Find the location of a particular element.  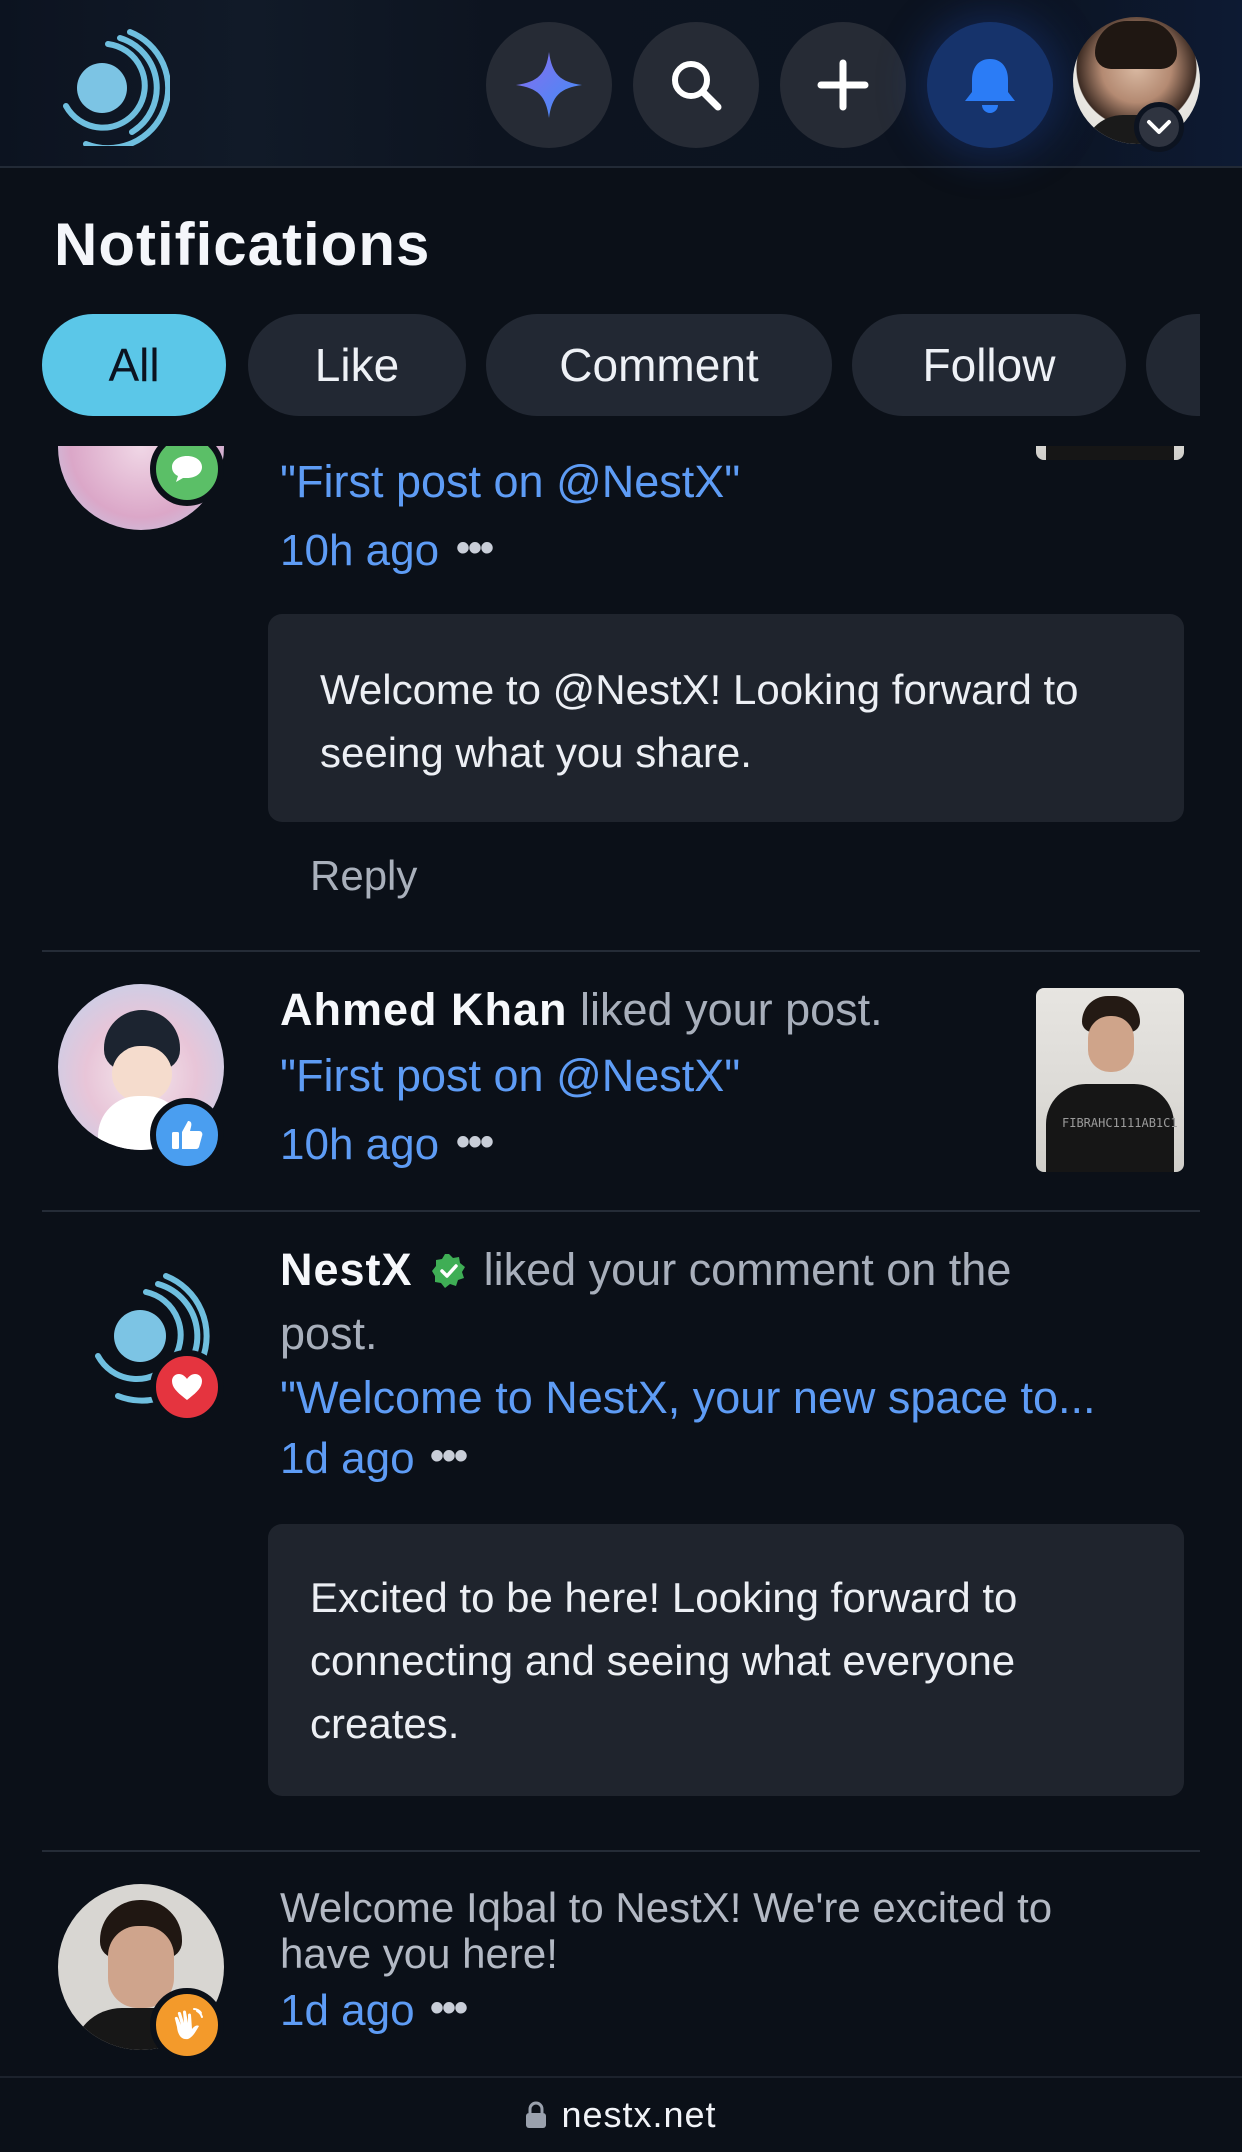

like-badge is located at coordinates (187, 1135).